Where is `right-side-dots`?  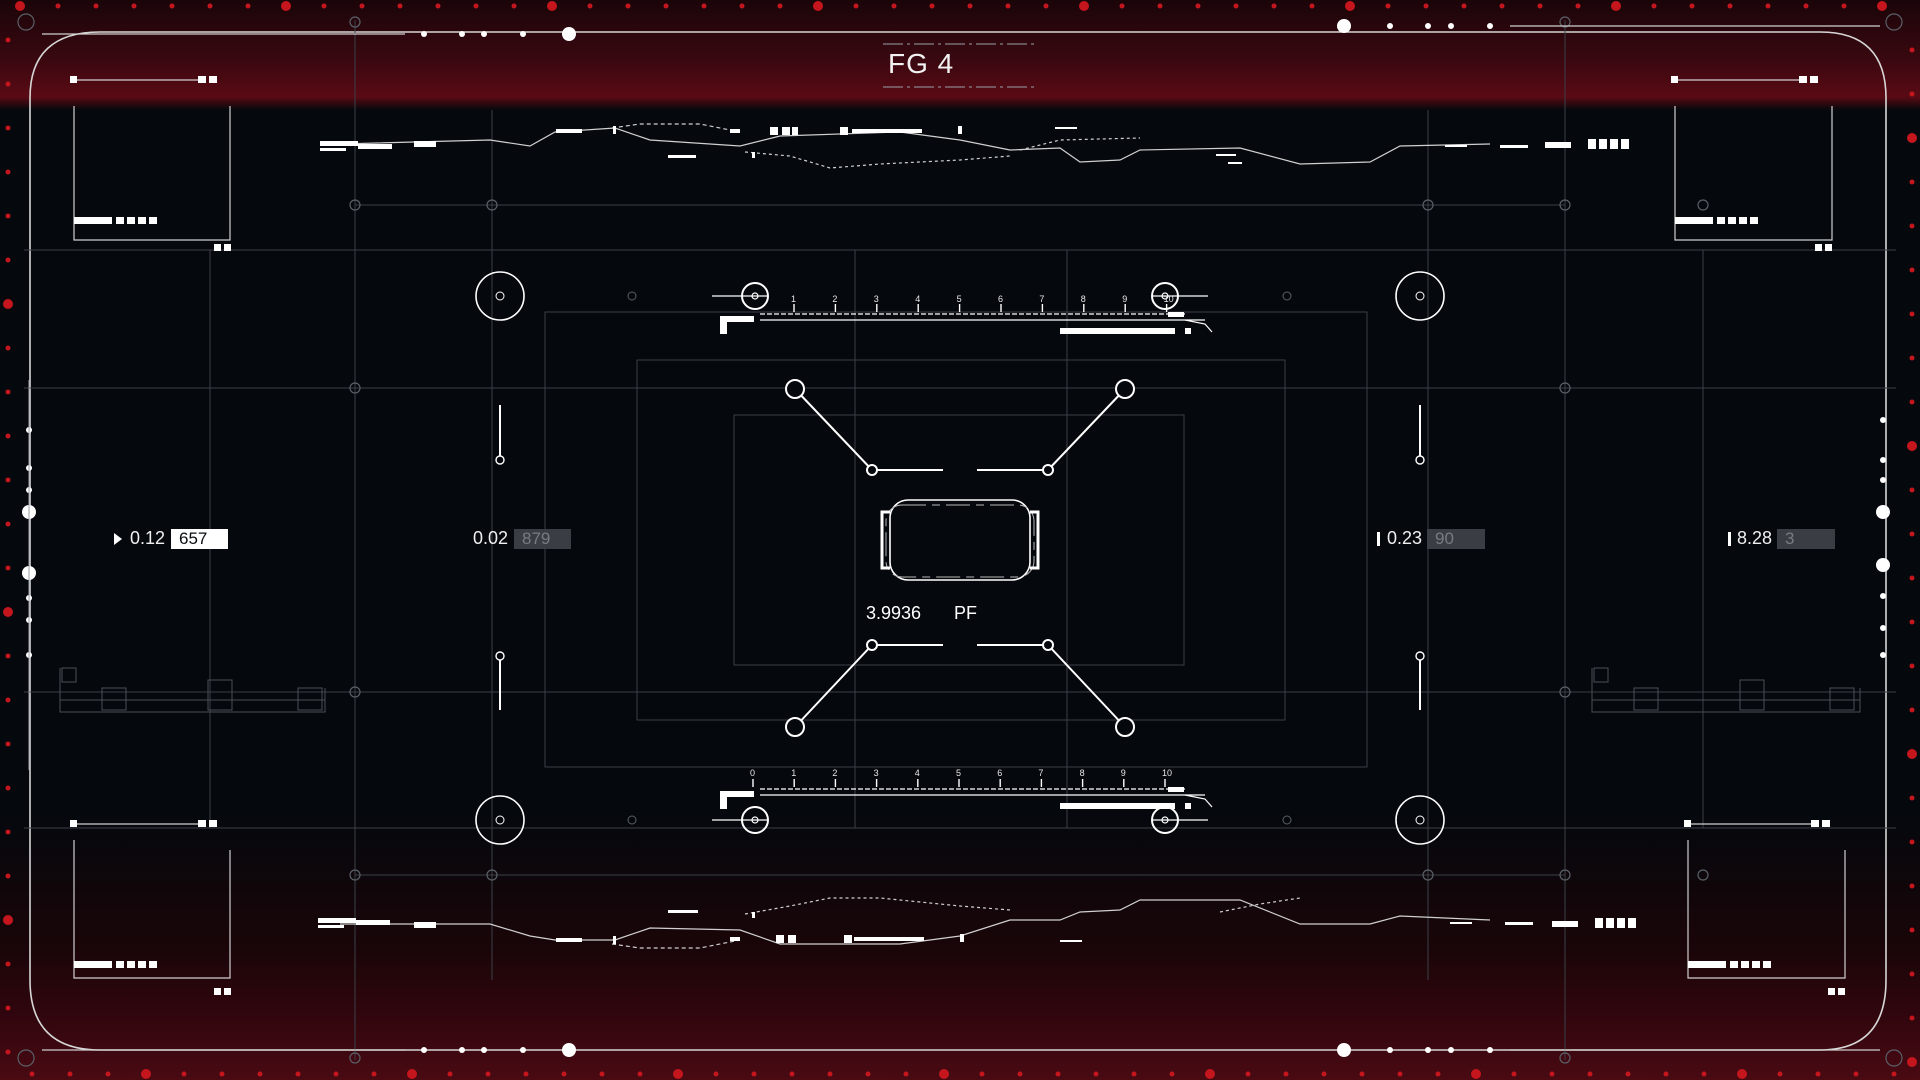
right-side-dots is located at coordinates (1883, 537).